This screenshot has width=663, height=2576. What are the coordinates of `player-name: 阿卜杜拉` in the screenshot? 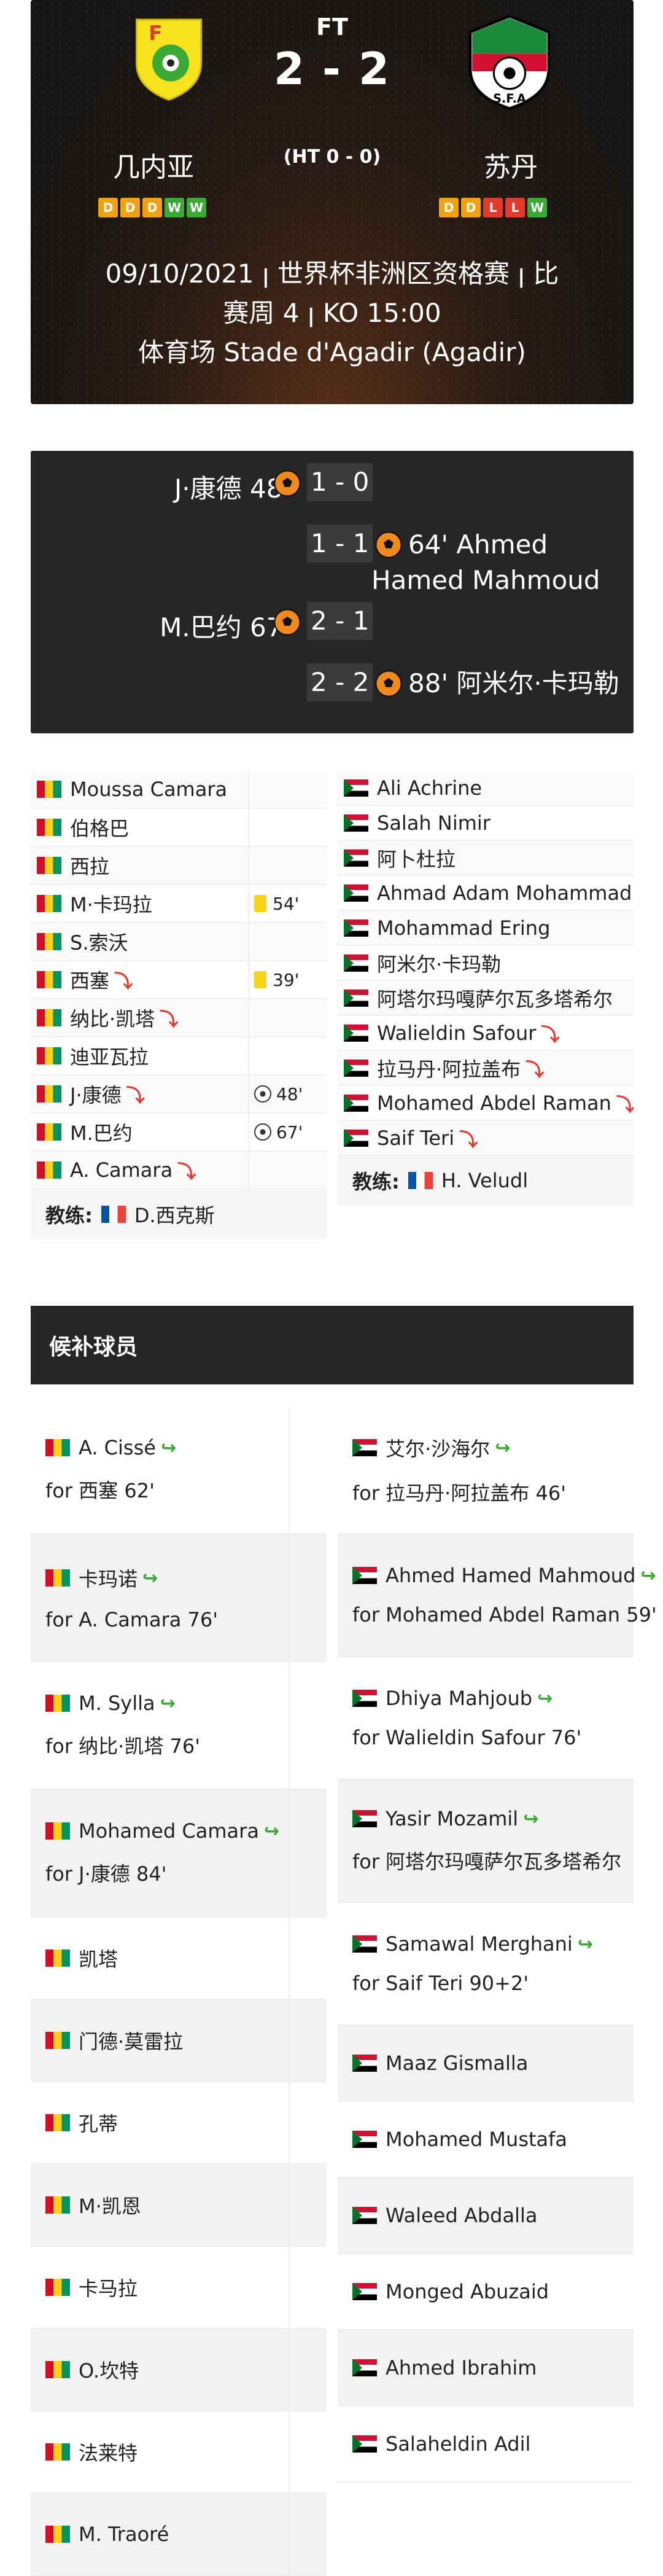 It's located at (416, 858).